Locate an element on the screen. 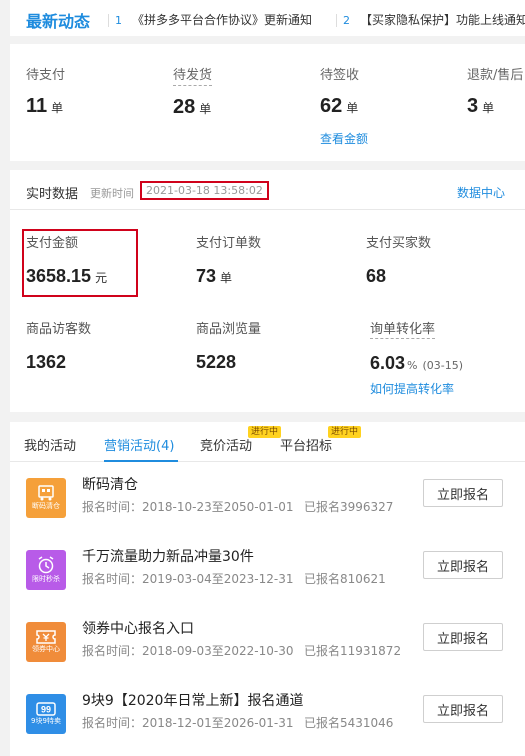  metric-label: 支付金额 is located at coordinates (52, 243).